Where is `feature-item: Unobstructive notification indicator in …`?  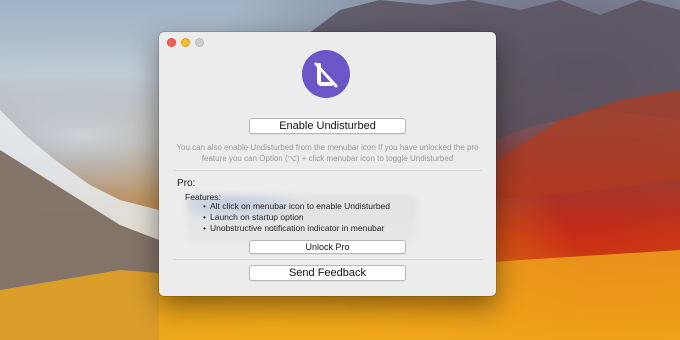 feature-item: Unobstructive notification indicator in … is located at coordinates (296, 228).